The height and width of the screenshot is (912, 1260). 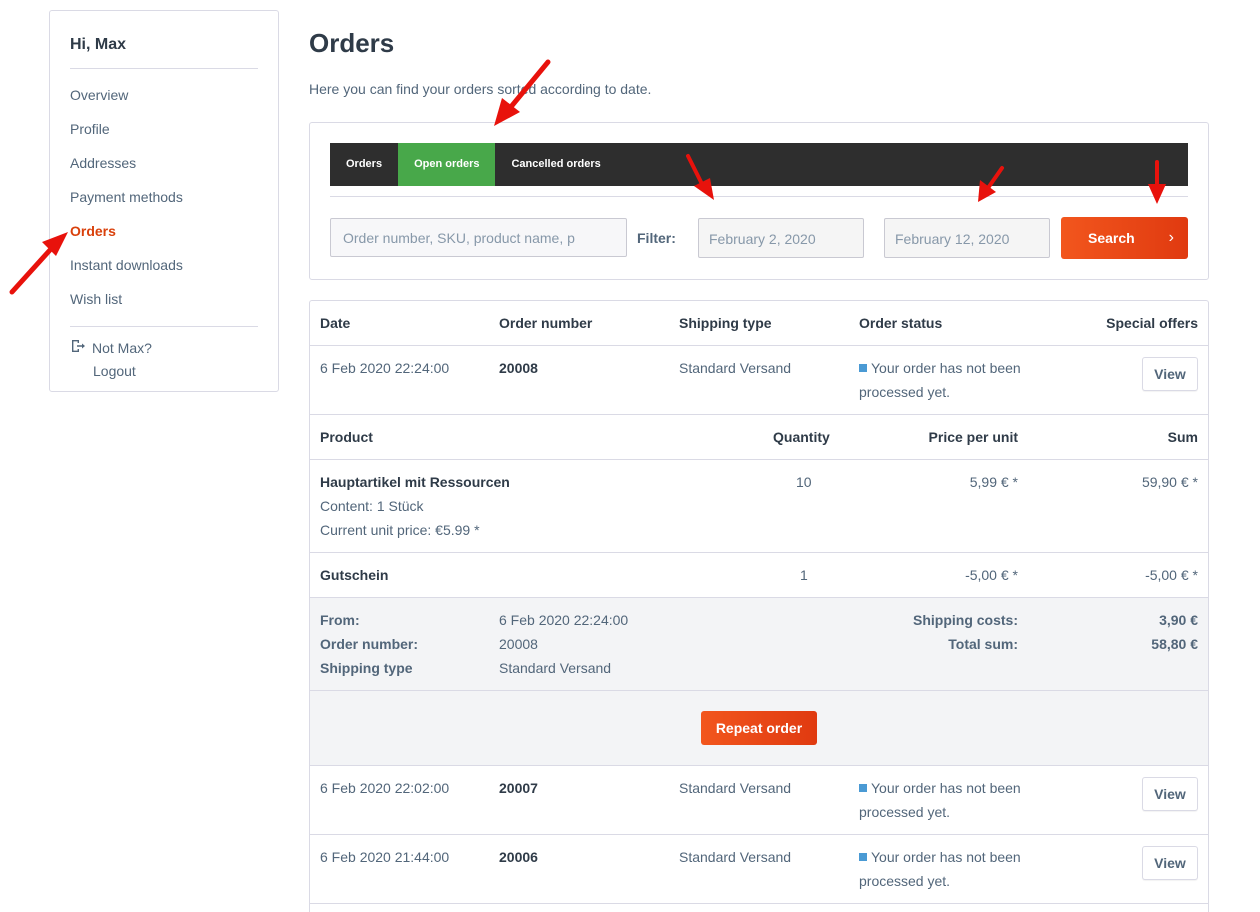 What do you see at coordinates (1174, 644) in the screenshot?
I see `total-sum-value: 58,80 €` at bounding box center [1174, 644].